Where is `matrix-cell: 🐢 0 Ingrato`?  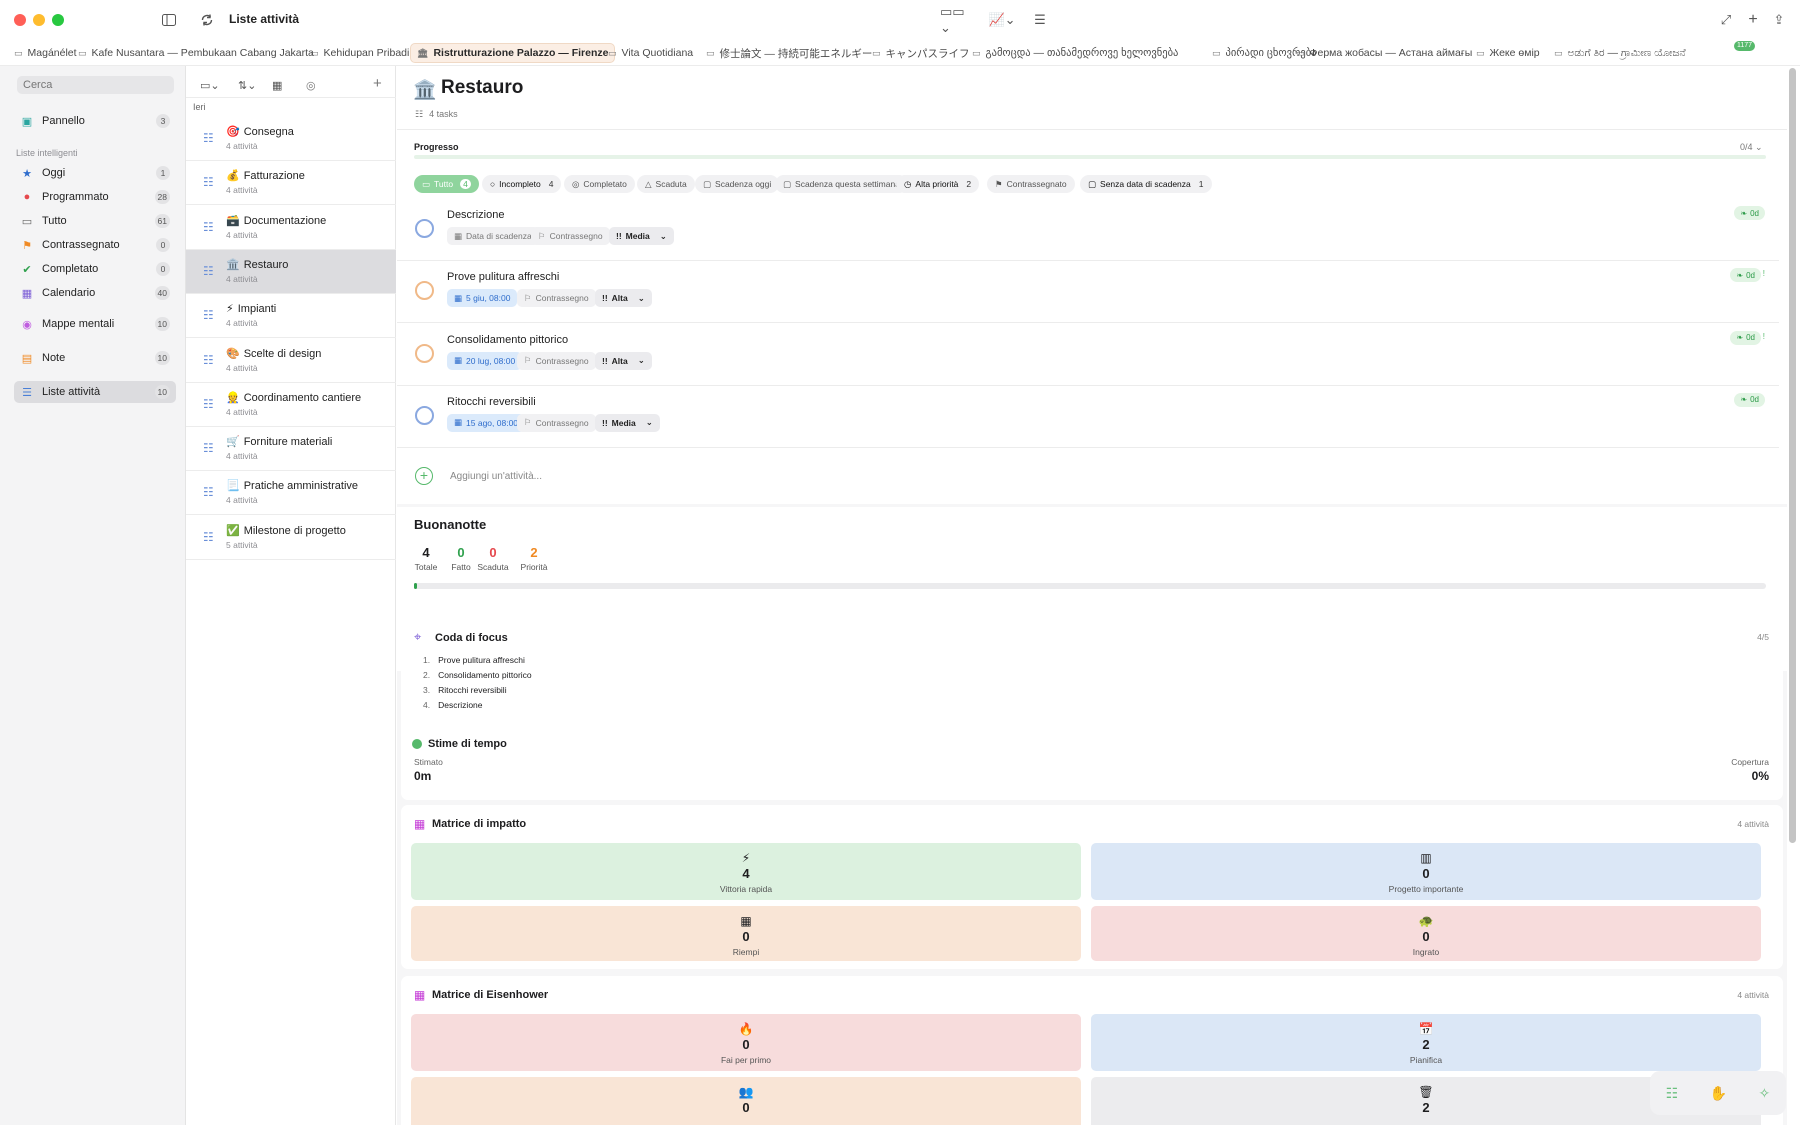 matrix-cell: 🐢 0 Ingrato is located at coordinates (1426, 933).